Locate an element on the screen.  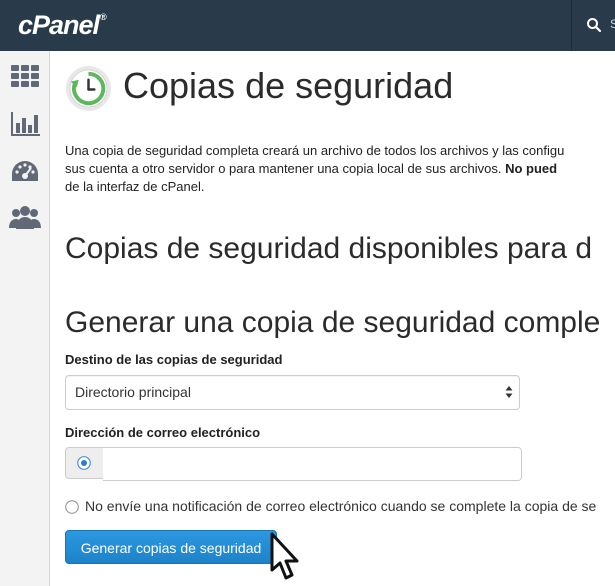
top-navbar: cPanel® S is located at coordinates (307, 25).